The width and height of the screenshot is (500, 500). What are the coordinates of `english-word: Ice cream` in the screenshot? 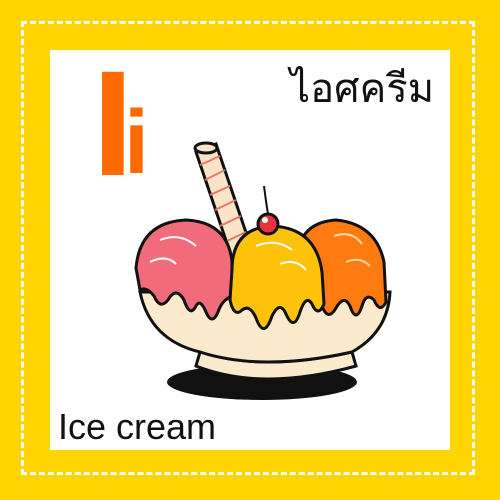 It's located at (137, 426).